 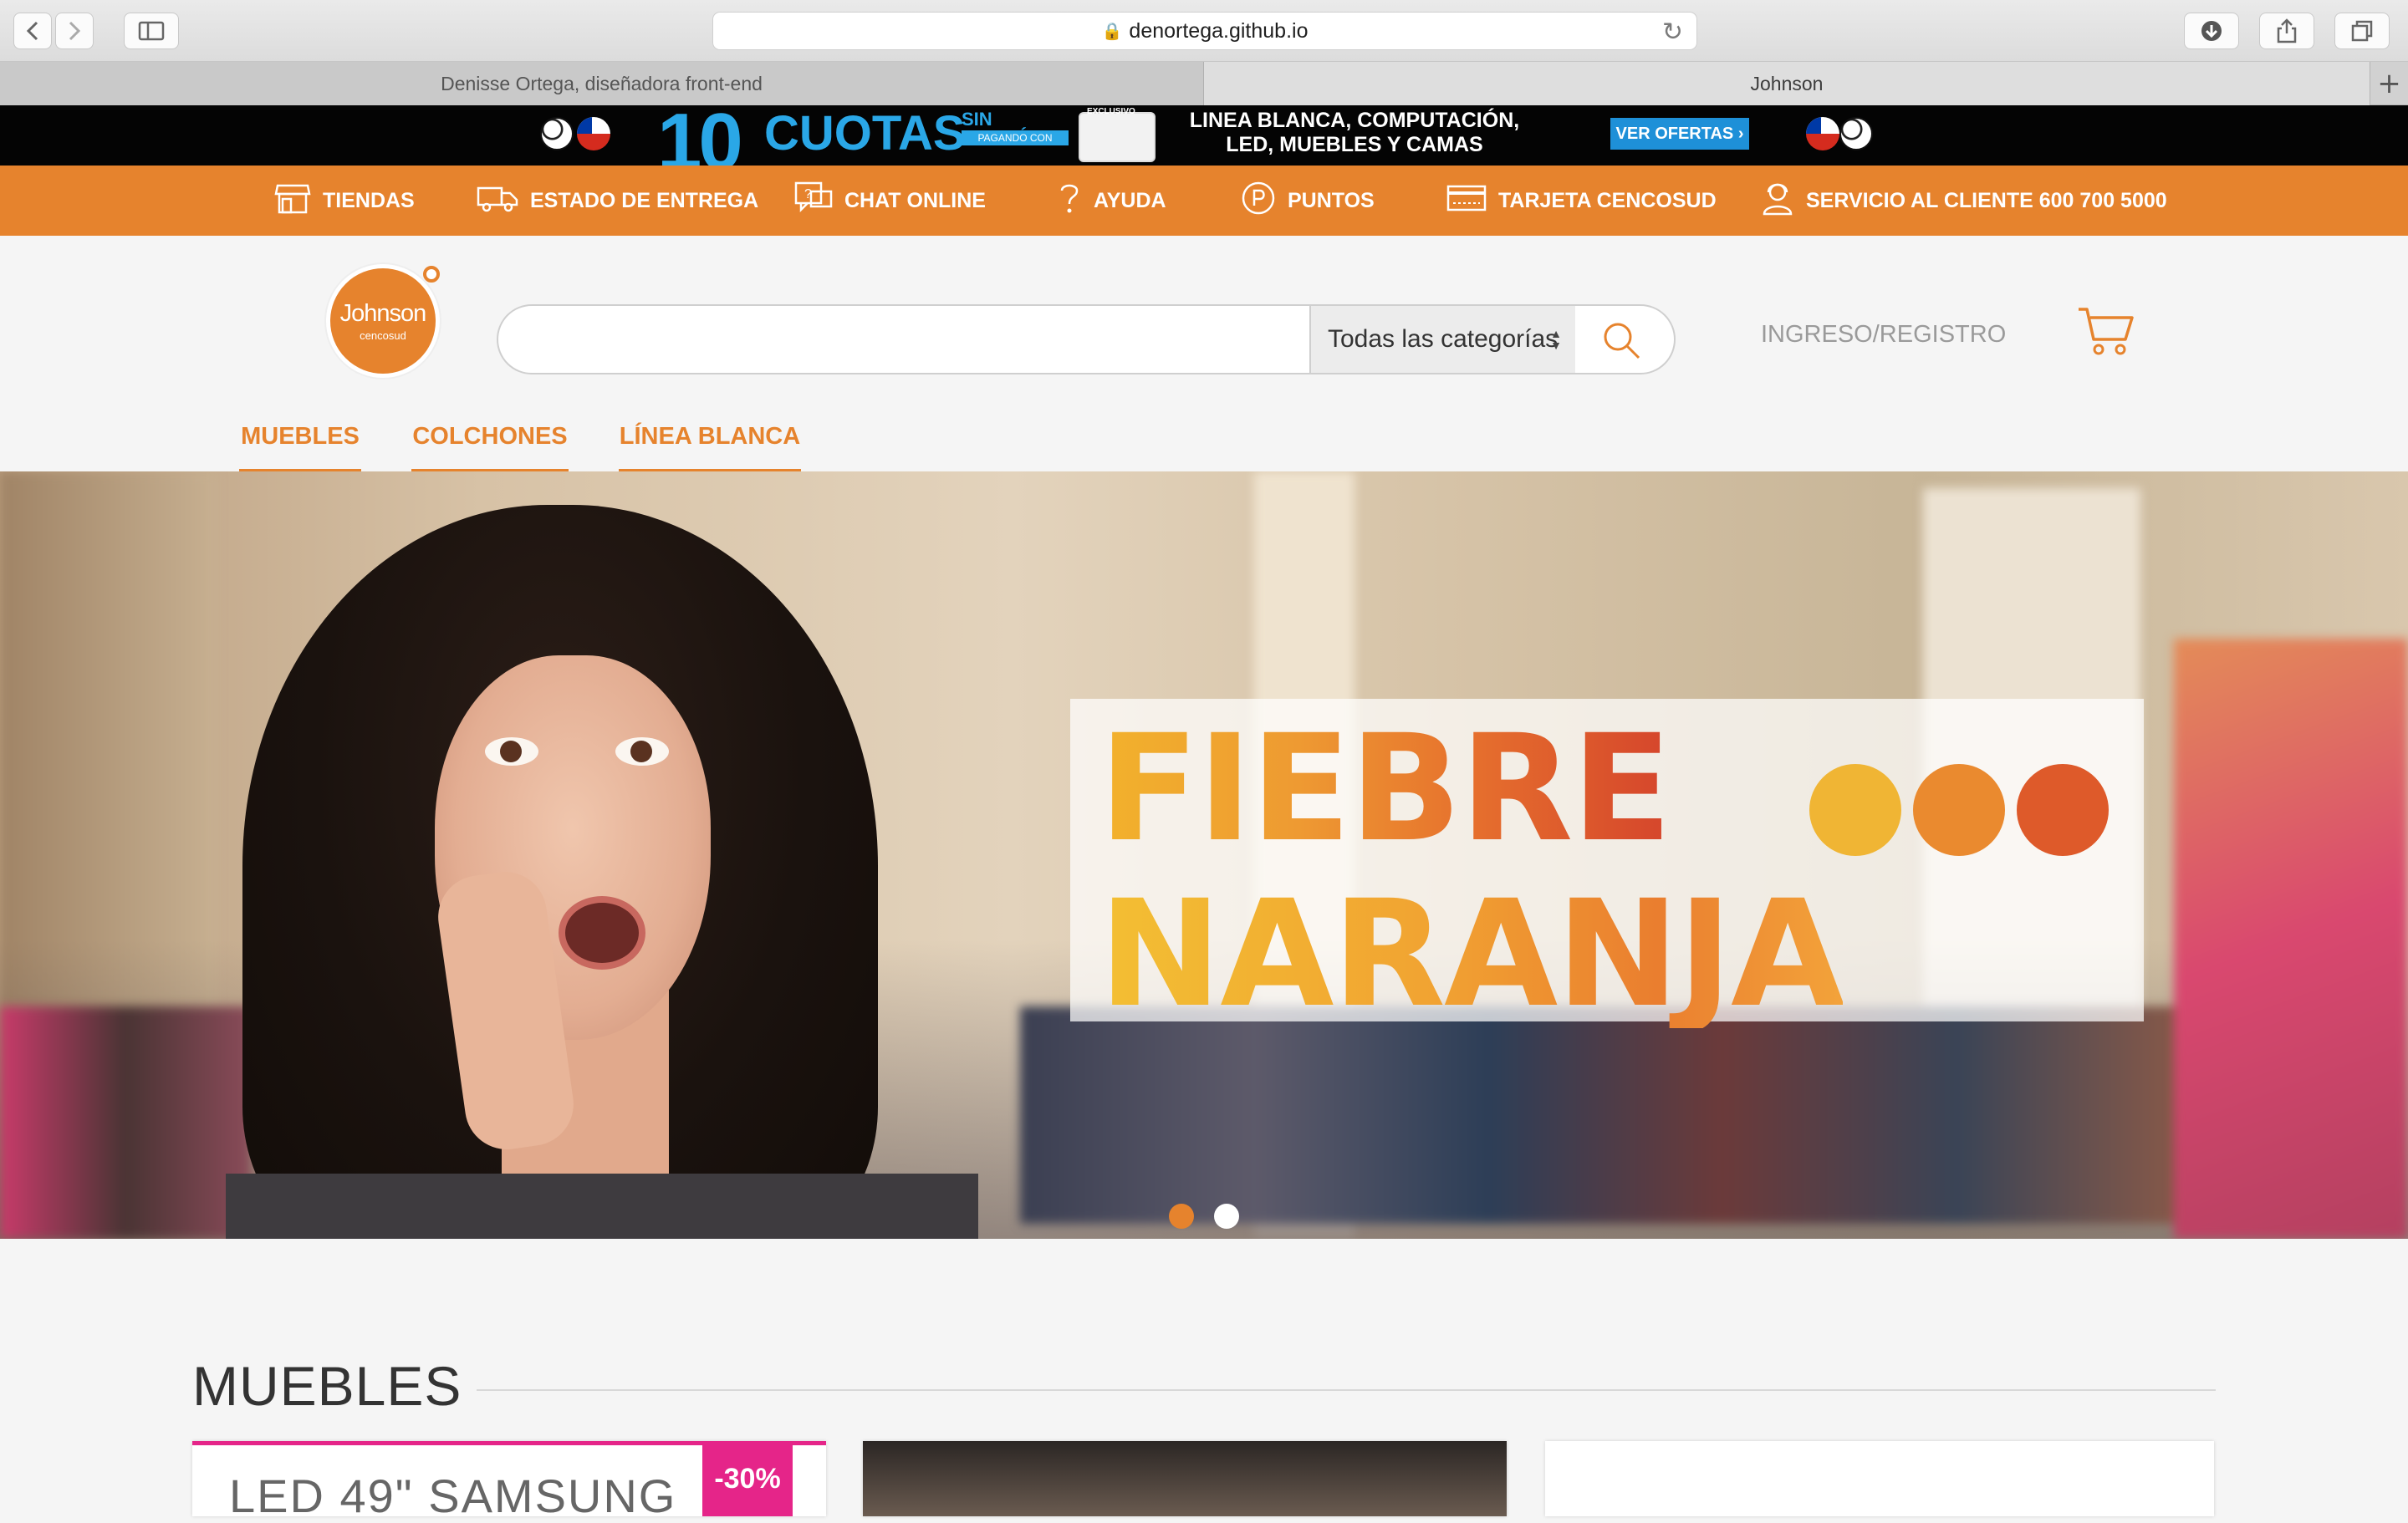 What do you see at coordinates (383, 314) in the screenshot?
I see `logo-name: Johnson` at bounding box center [383, 314].